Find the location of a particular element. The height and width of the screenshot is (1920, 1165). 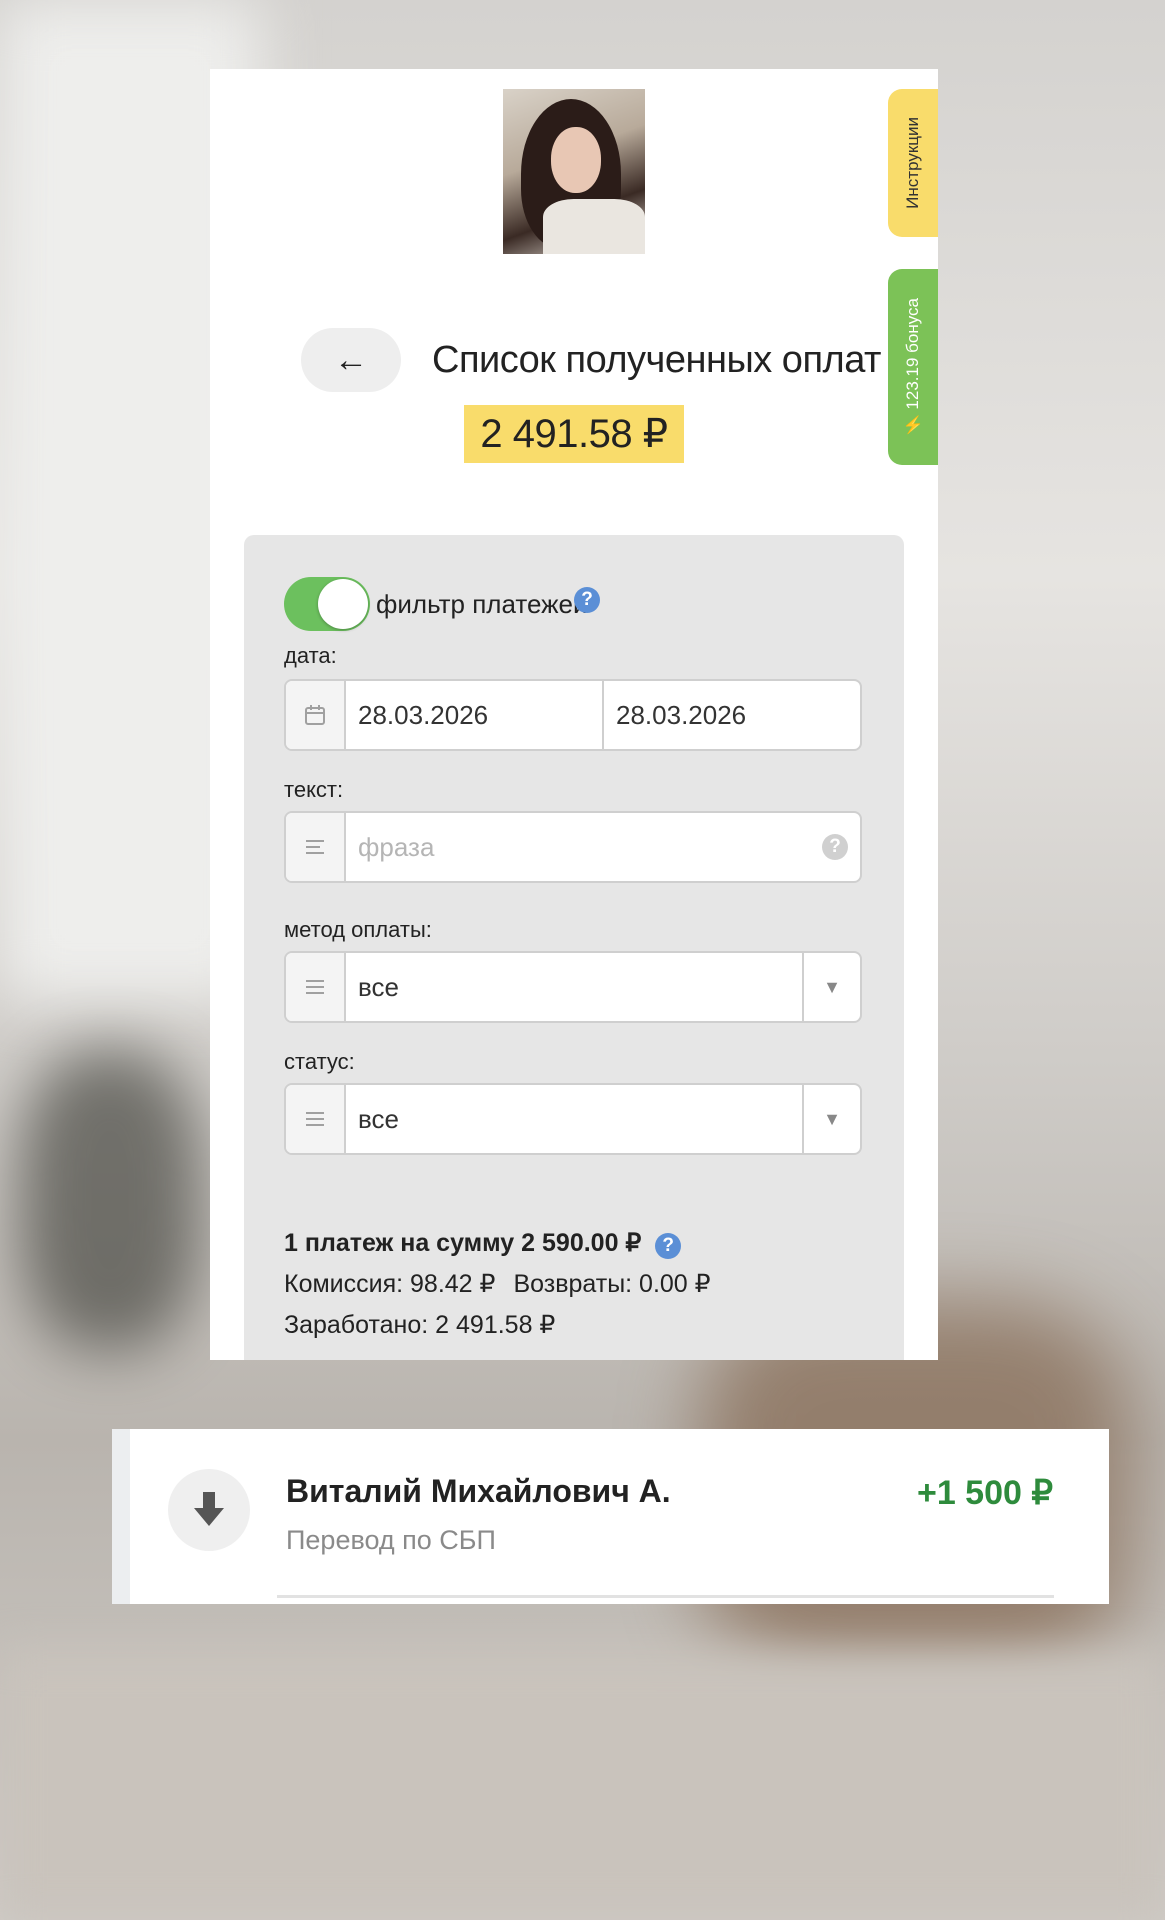

status-select: все ▼ is located at coordinates (573, 1119).